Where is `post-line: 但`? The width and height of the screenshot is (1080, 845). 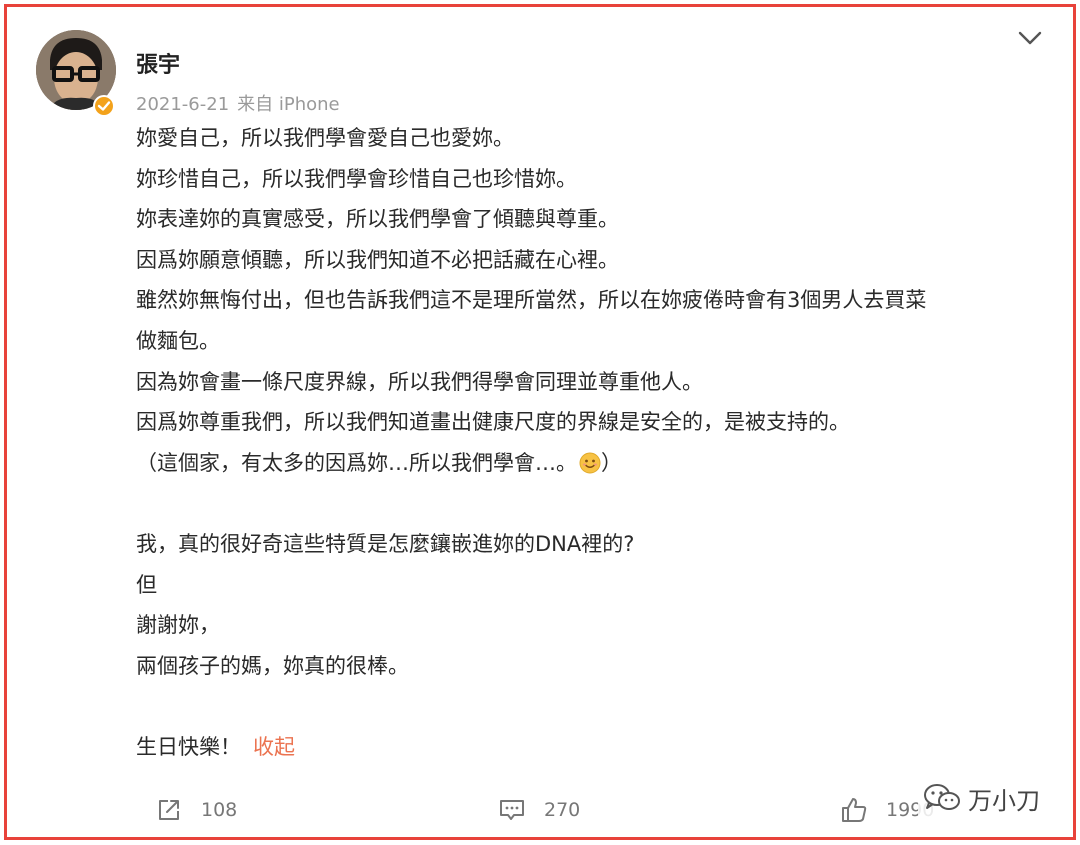
post-line: 但 is located at coordinates (146, 584).